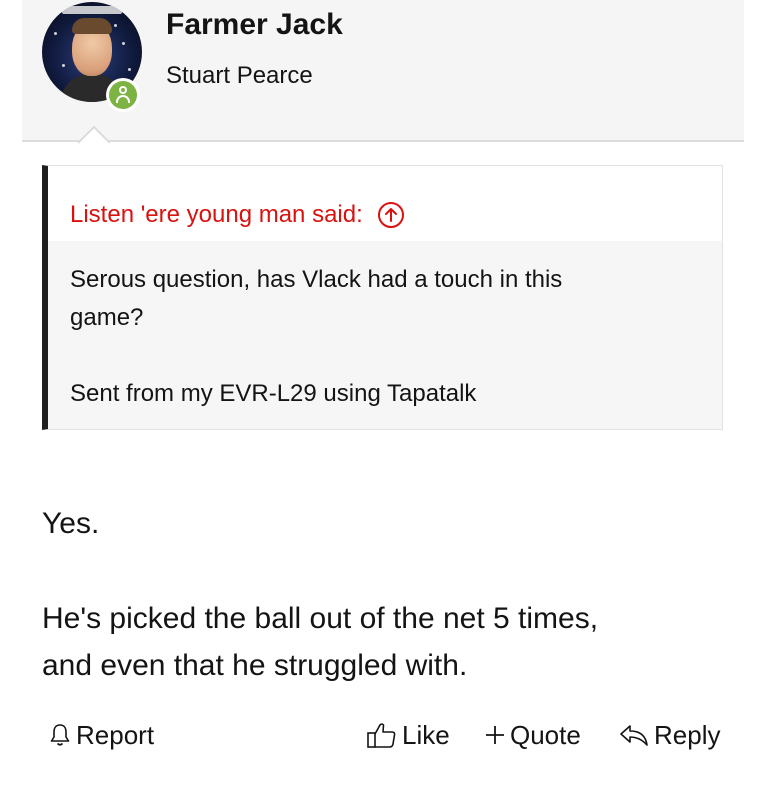  I want to click on post-actions: Report Like Quote Reply, so click(392, 735).